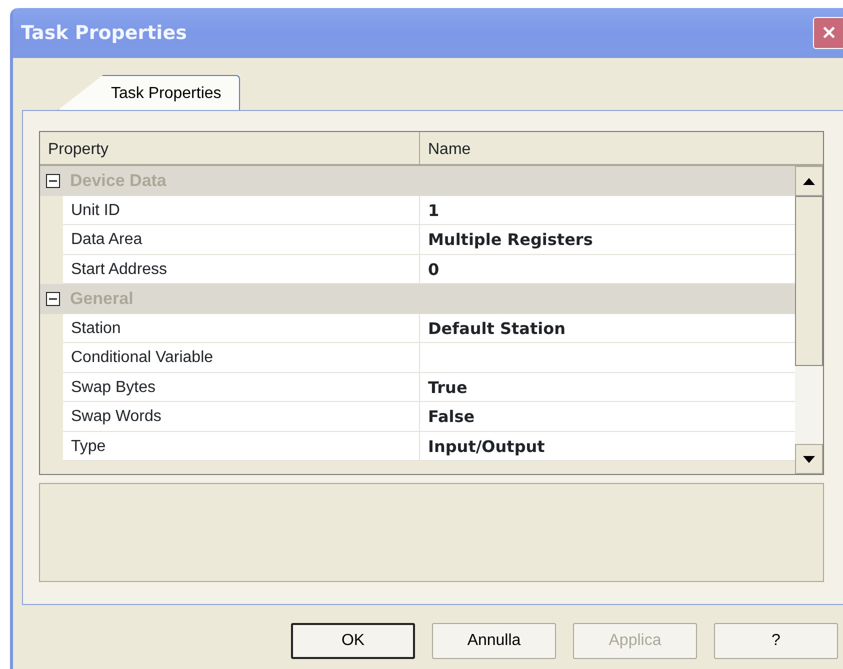 This screenshot has height=669, width=843. What do you see at coordinates (241, 386) in the screenshot?
I see `property-name: Swap Bytes` at bounding box center [241, 386].